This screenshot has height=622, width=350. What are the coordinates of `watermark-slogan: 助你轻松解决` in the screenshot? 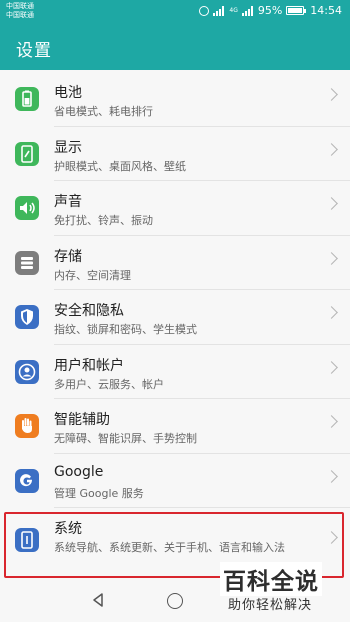 It's located at (270, 605).